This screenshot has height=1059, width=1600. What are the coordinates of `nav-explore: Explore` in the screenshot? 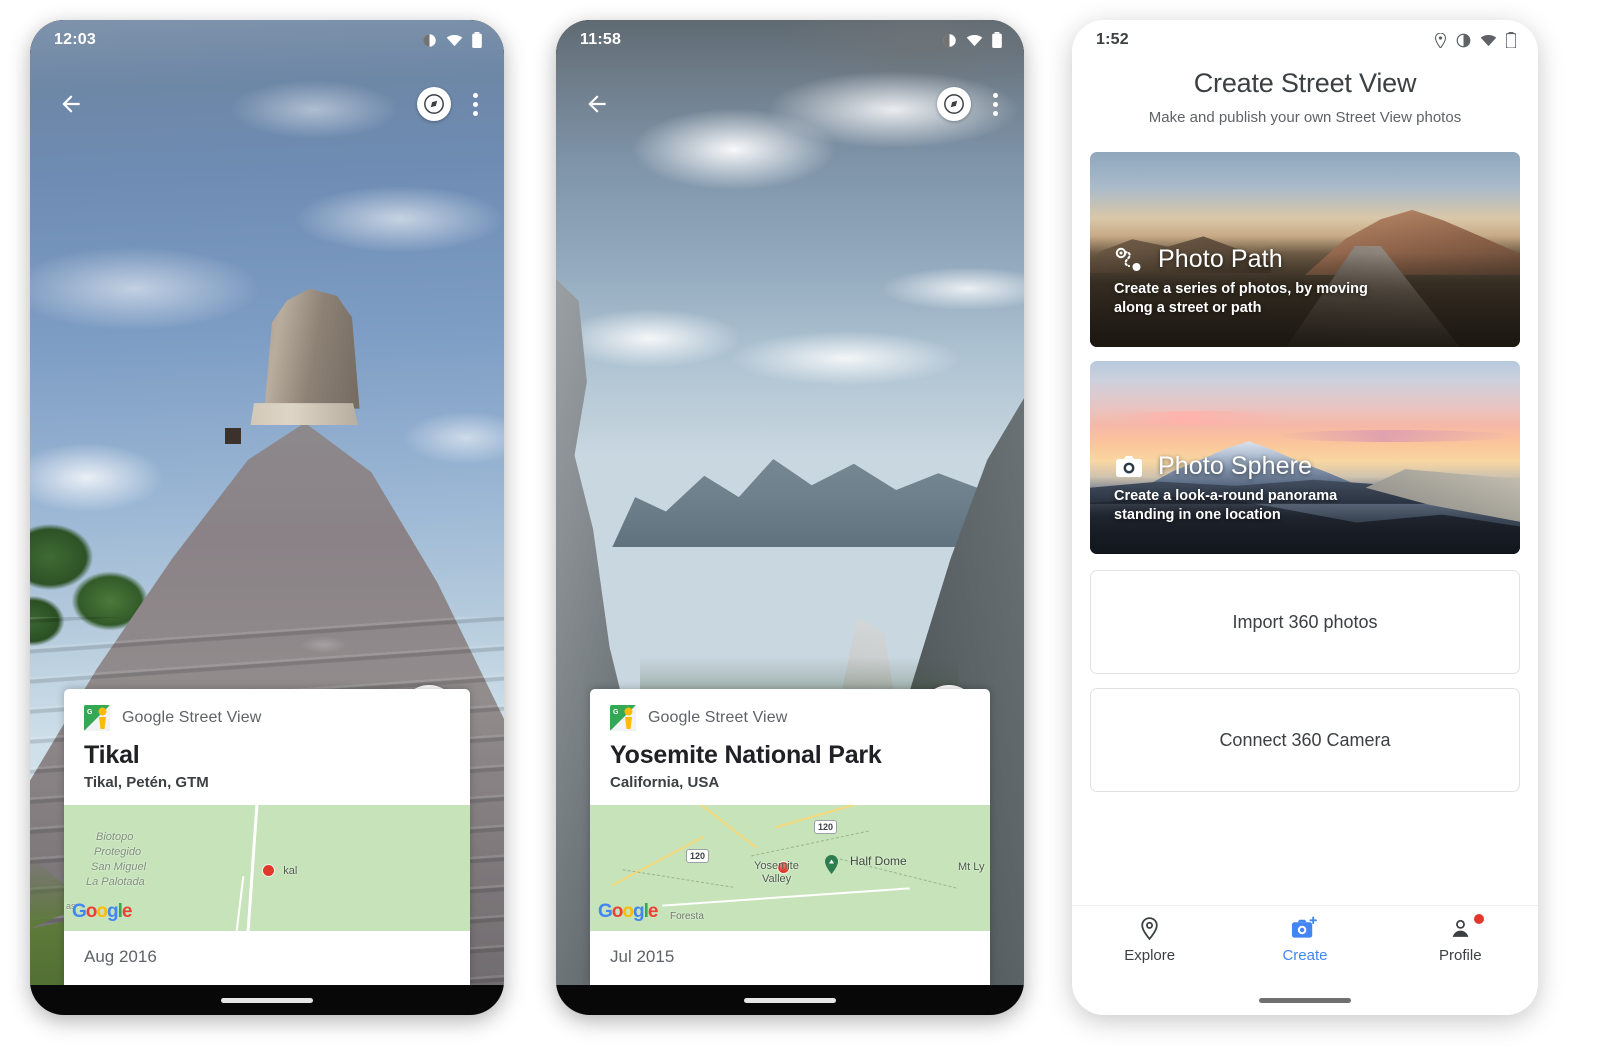 It's located at (1150, 940).